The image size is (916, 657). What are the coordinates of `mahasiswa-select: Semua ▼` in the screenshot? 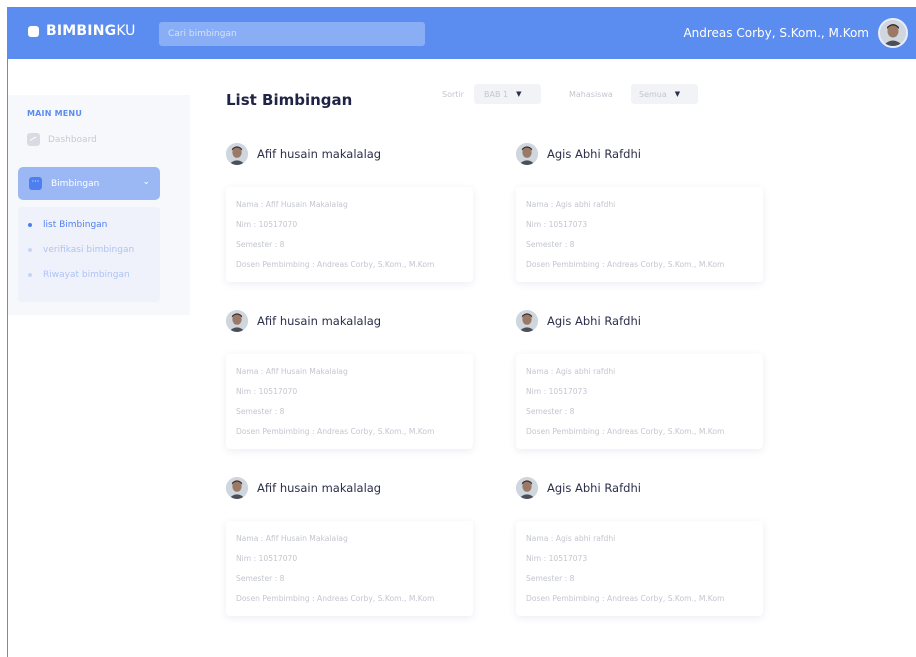 It's located at (664, 94).